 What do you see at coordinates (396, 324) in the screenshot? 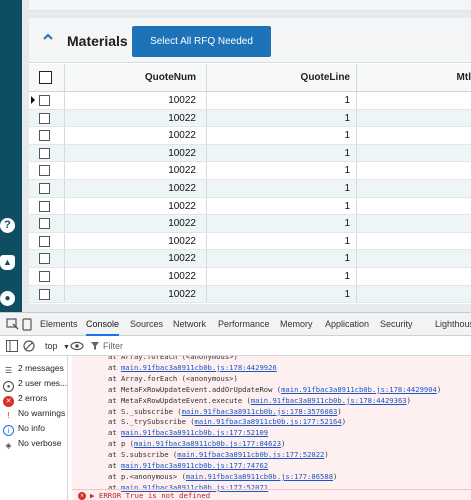
I see `tab-security: Security` at bounding box center [396, 324].